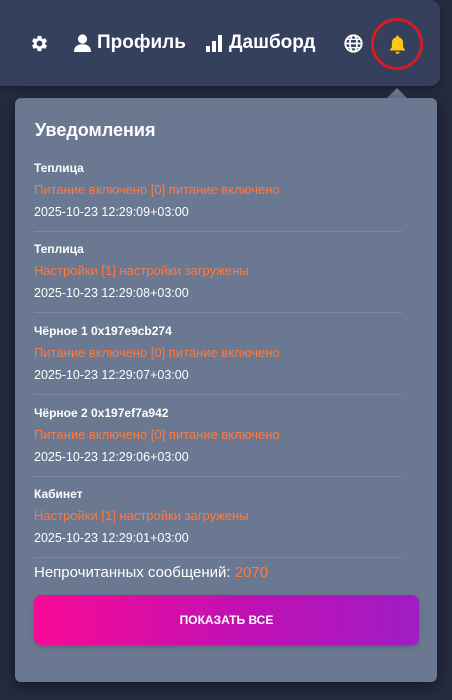 This screenshot has width=452, height=700. Describe the element at coordinates (251, 572) in the screenshot. I see `unread-count: 2070` at that location.